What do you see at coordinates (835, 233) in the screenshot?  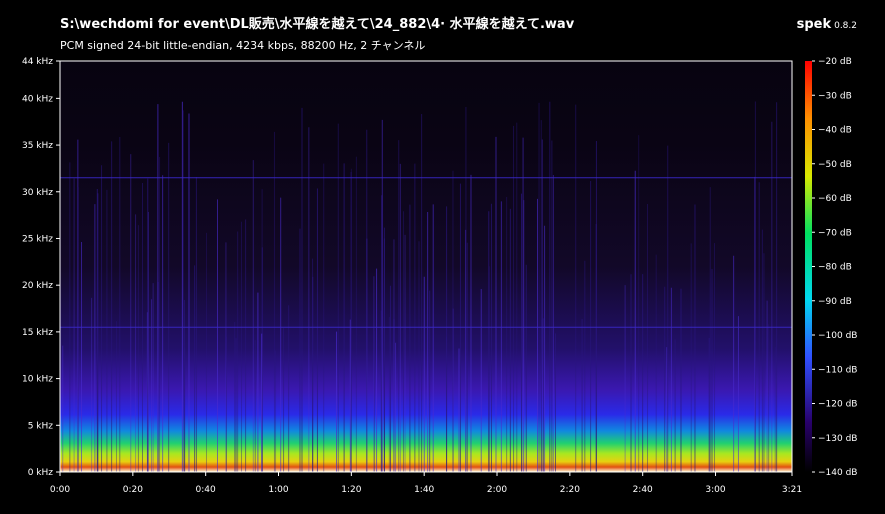 I see `color-scale-label: −70 dB` at bounding box center [835, 233].